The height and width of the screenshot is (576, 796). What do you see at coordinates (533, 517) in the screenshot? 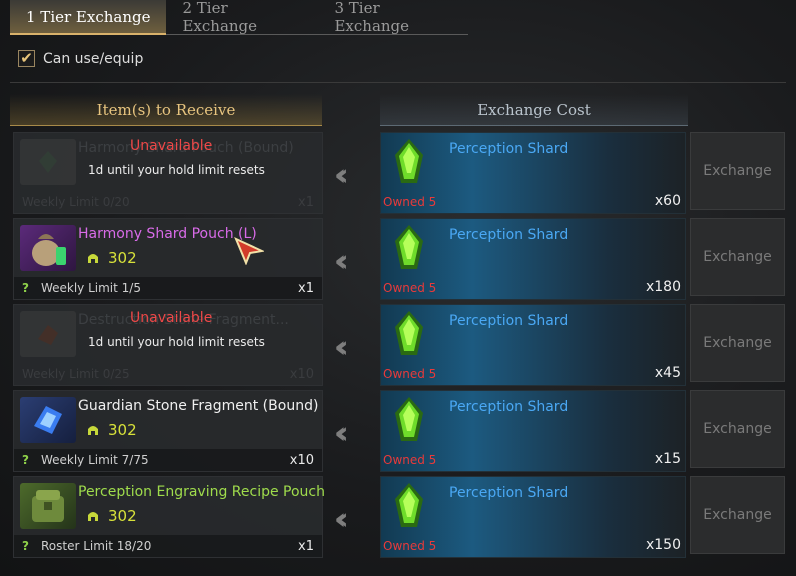
I see `cost-card: Perception Shard Owned 5 x150` at bounding box center [533, 517].